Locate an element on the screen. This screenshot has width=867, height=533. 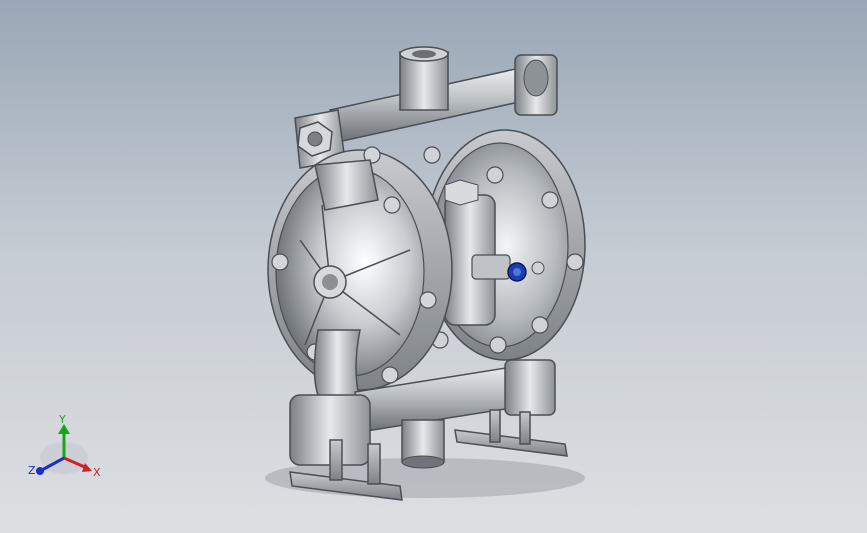
x-axis-label: X is located at coordinates (97, 472).